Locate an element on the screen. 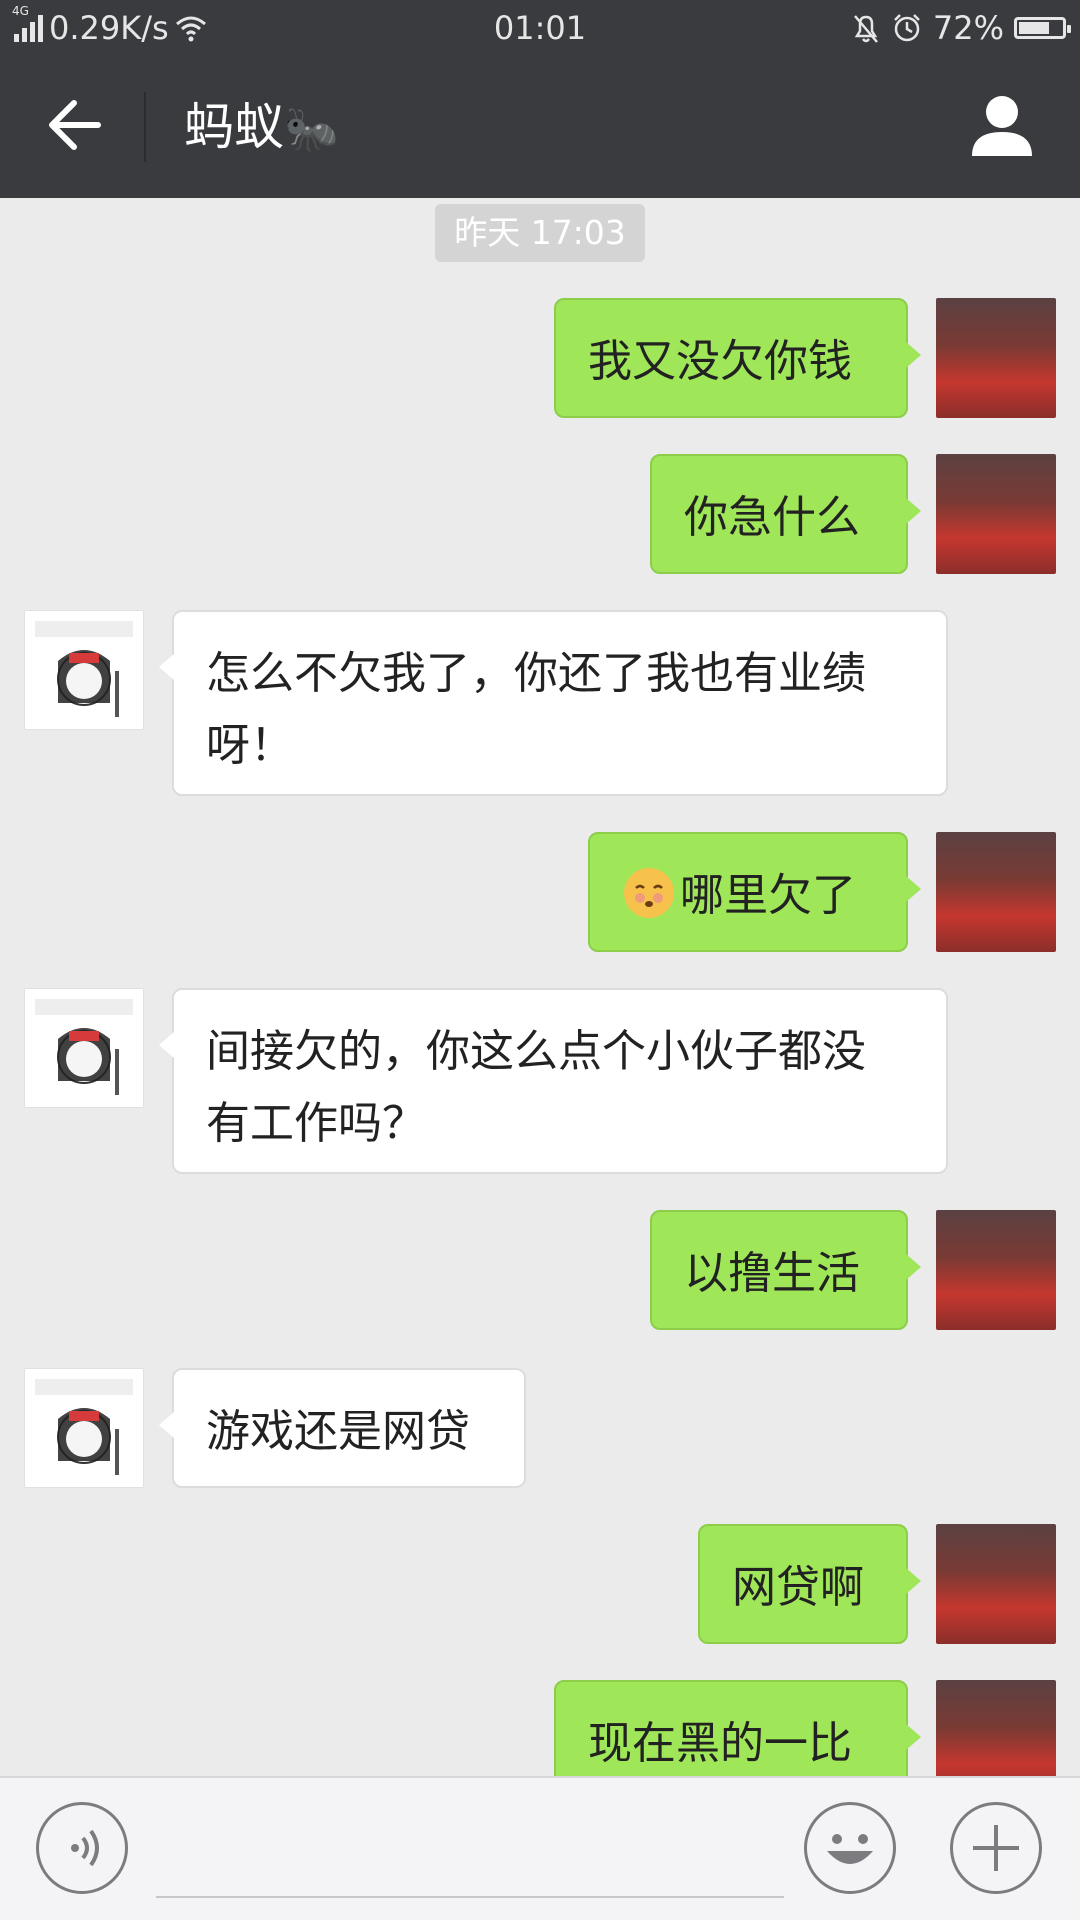 This screenshot has height=1920, width=1080. sent-message: 网贷啊 is located at coordinates (809, 1584).